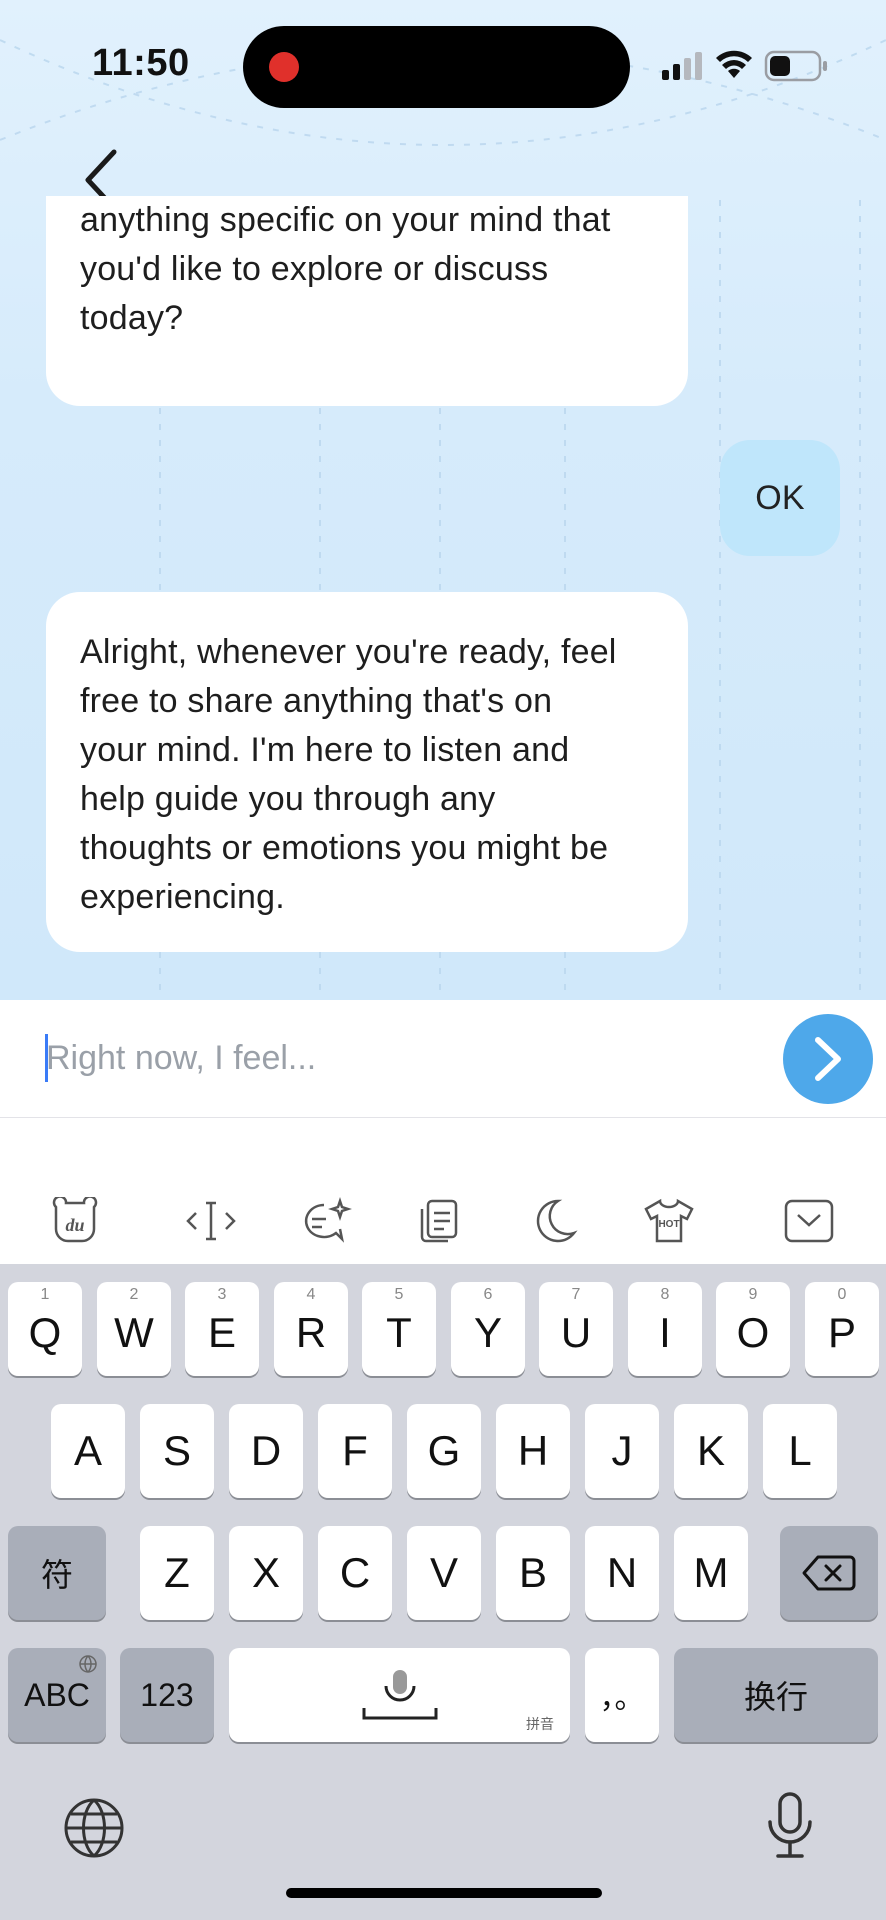  What do you see at coordinates (682, 66) in the screenshot?
I see `cellular-signal-icon` at bounding box center [682, 66].